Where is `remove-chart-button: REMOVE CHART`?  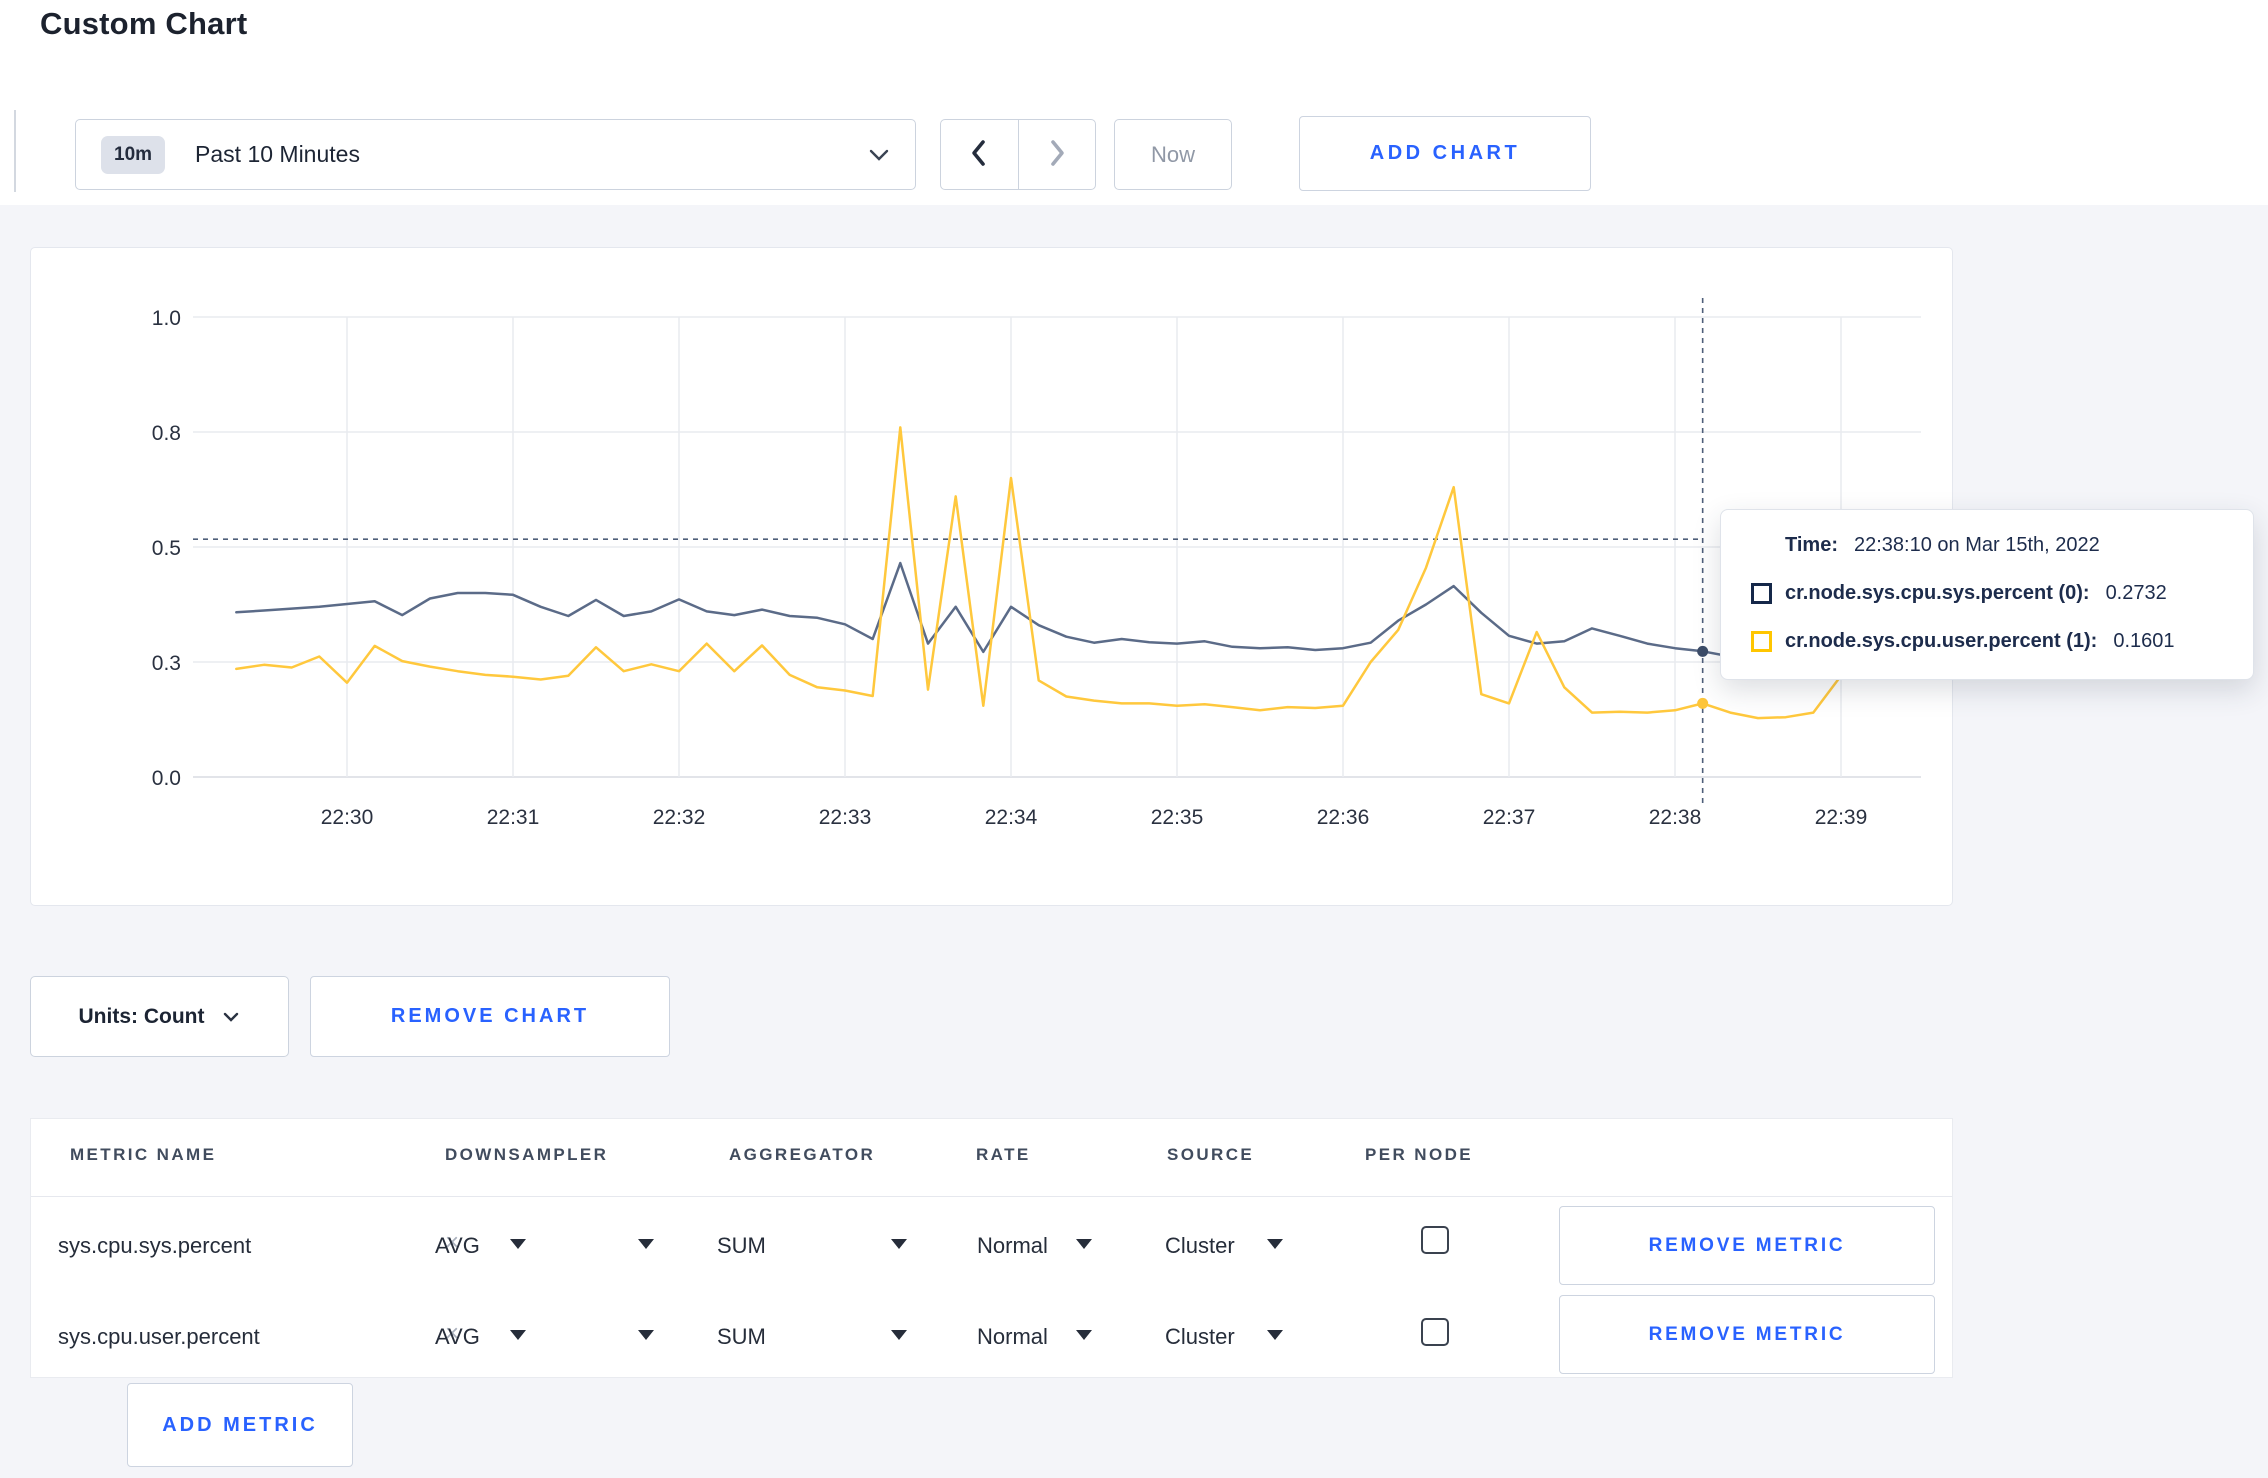
remove-chart-button: REMOVE CHART is located at coordinates (490, 1016).